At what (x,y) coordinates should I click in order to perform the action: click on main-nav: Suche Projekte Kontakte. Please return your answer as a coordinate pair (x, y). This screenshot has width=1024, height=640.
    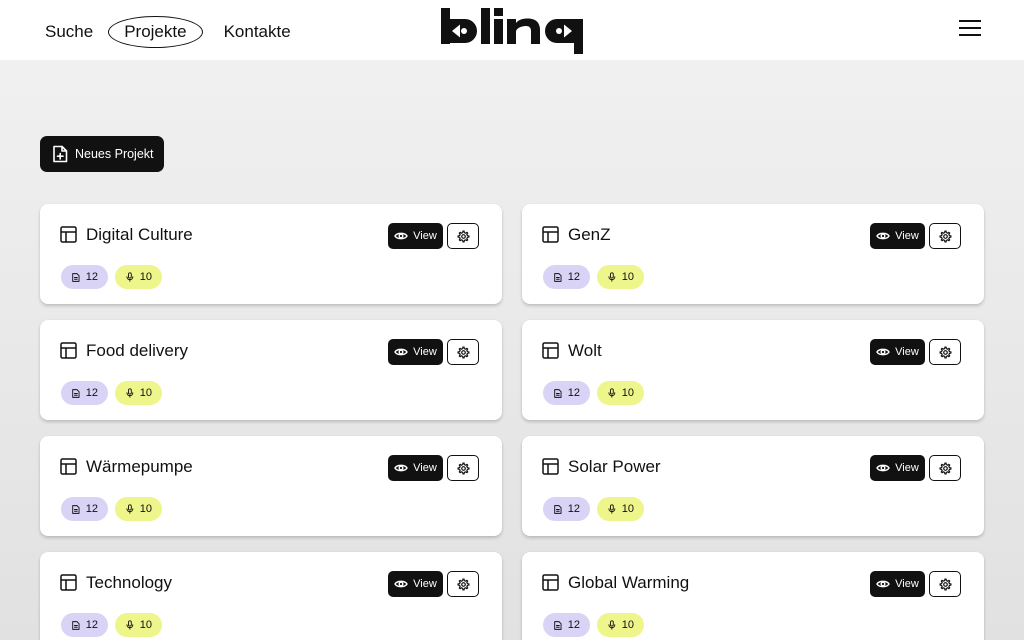
    Looking at the image, I should click on (171, 31).